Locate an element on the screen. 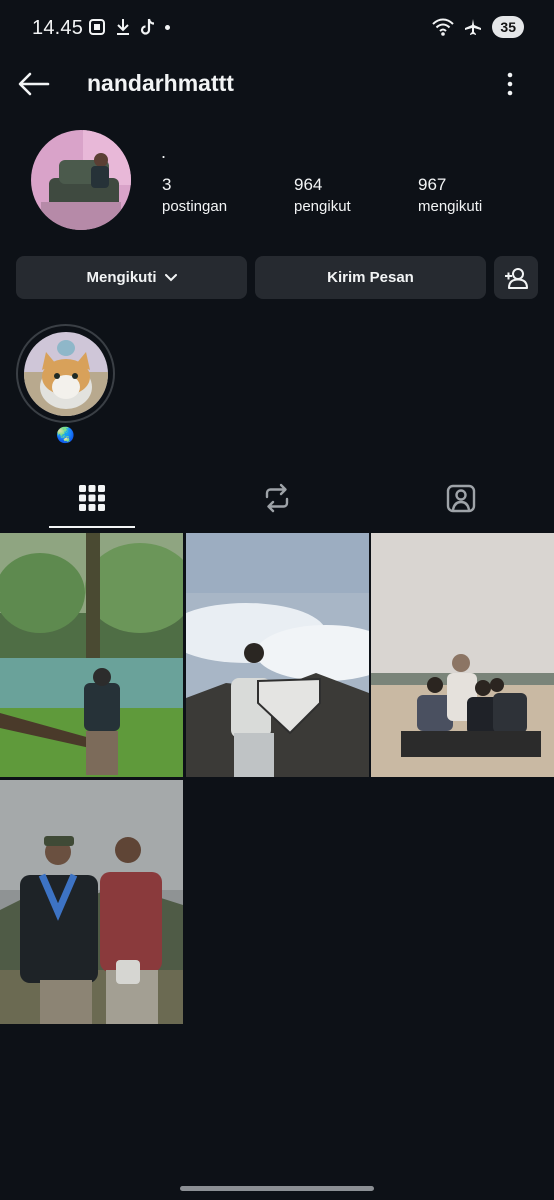 Image resolution: width=554 pixels, height=1200 pixels. add-user-icon is located at coordinates (516, 278).